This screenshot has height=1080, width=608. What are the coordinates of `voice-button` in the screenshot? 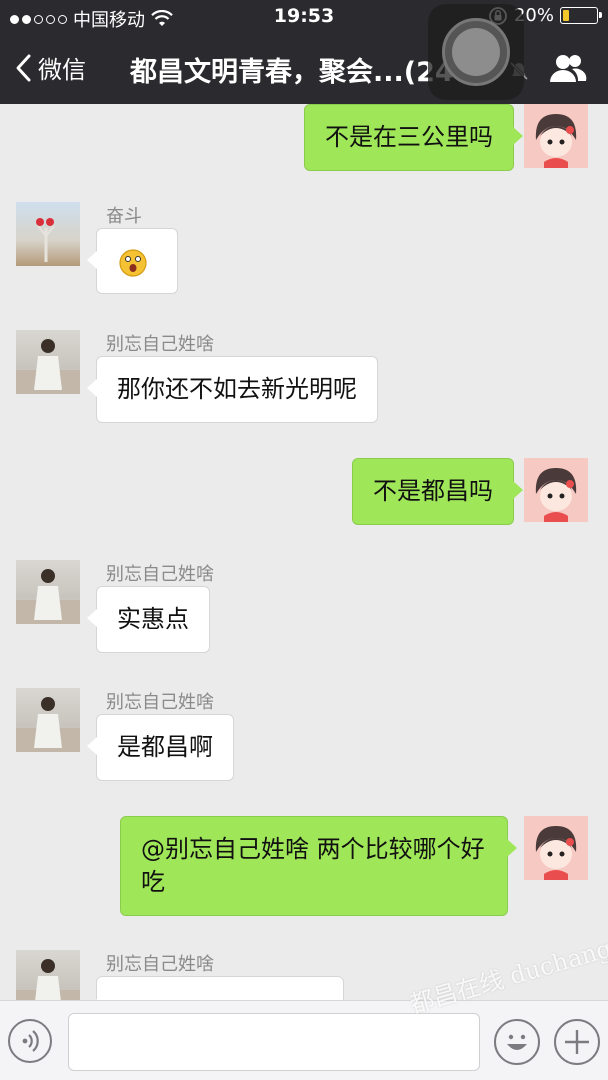 It's located at (30, 1041).